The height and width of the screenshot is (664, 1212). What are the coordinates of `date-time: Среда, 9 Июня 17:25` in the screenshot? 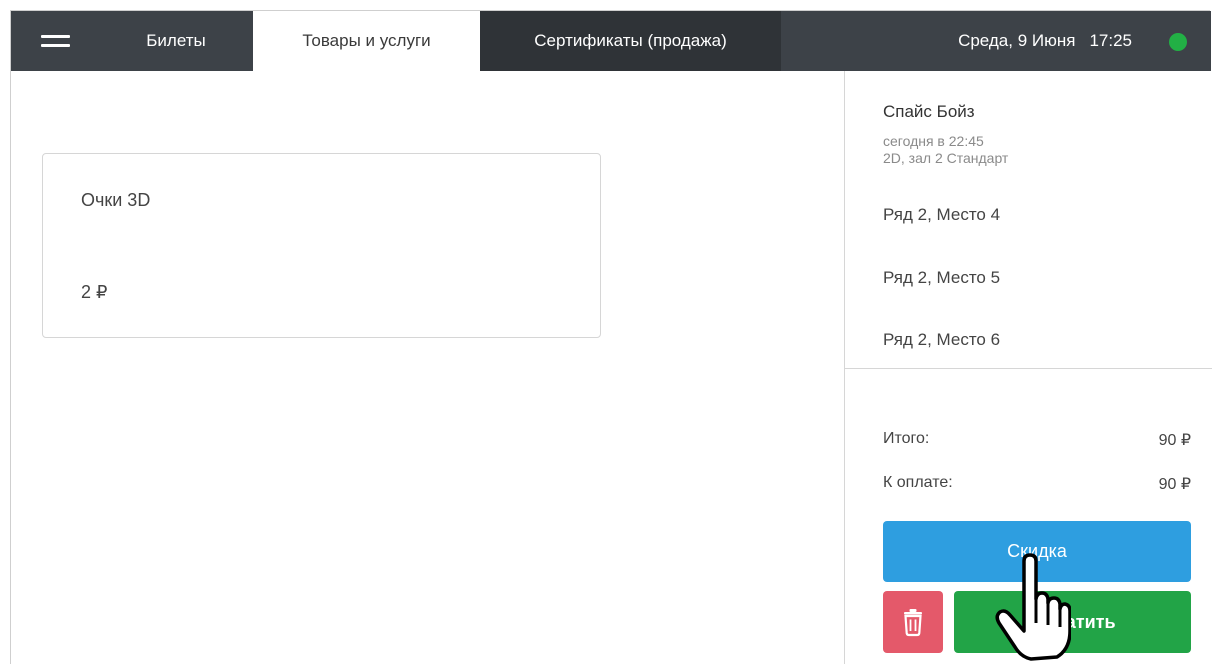 It's located at (1045, 41).